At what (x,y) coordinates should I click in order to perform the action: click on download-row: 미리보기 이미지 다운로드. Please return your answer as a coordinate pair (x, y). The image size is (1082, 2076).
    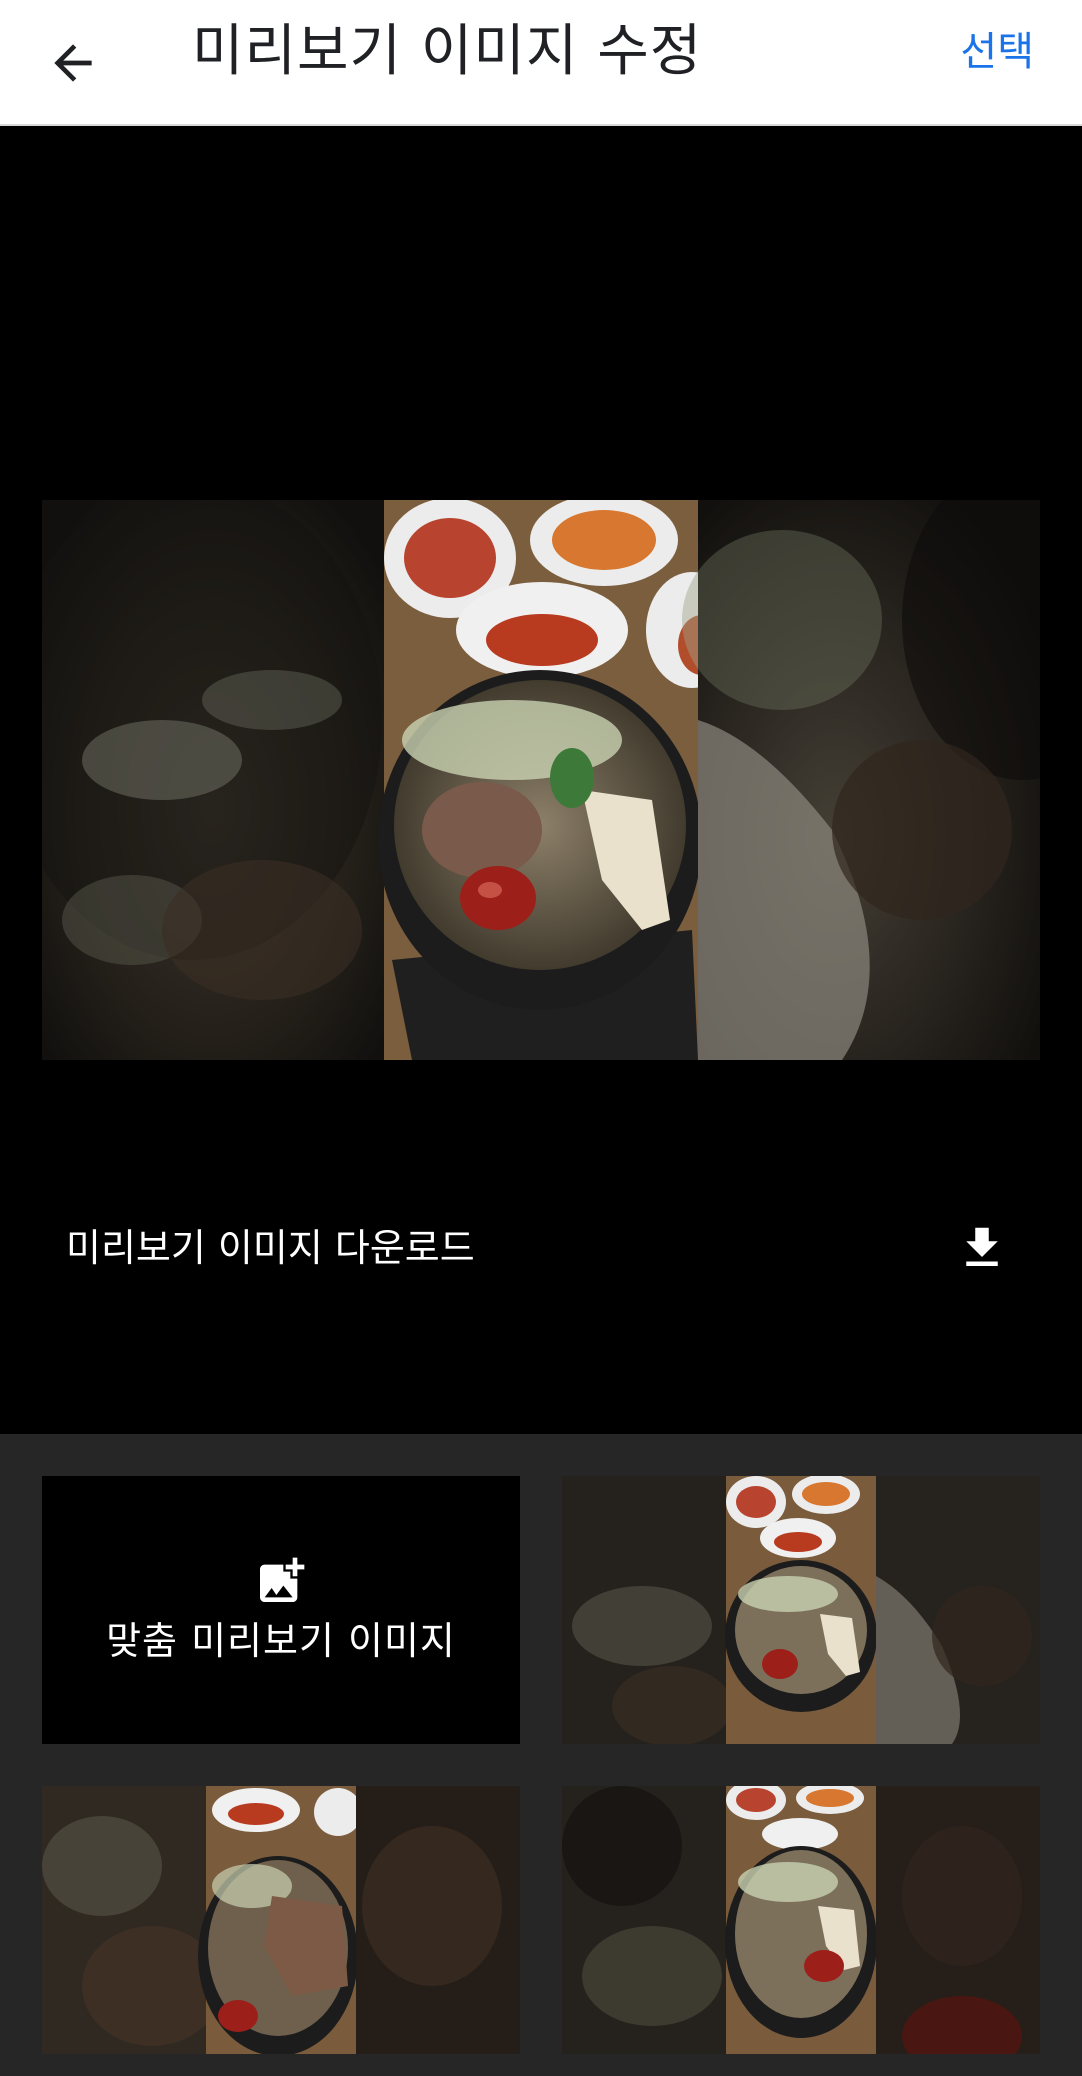
    Looking at the image, I should click on (541, 1253).